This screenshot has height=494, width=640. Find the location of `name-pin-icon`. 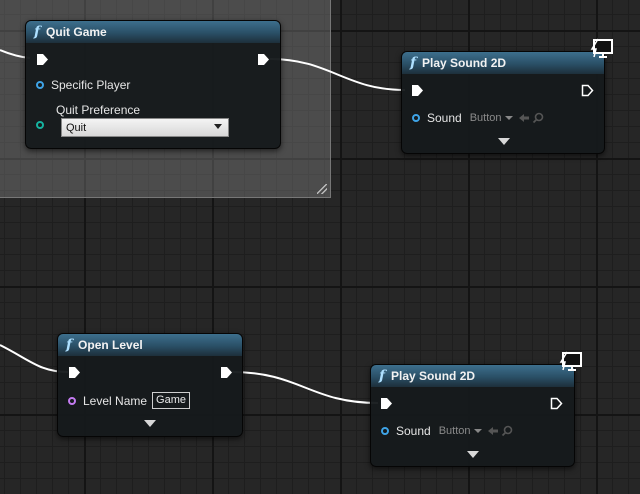

name-pin-icon is located at coordinates (72, 400).